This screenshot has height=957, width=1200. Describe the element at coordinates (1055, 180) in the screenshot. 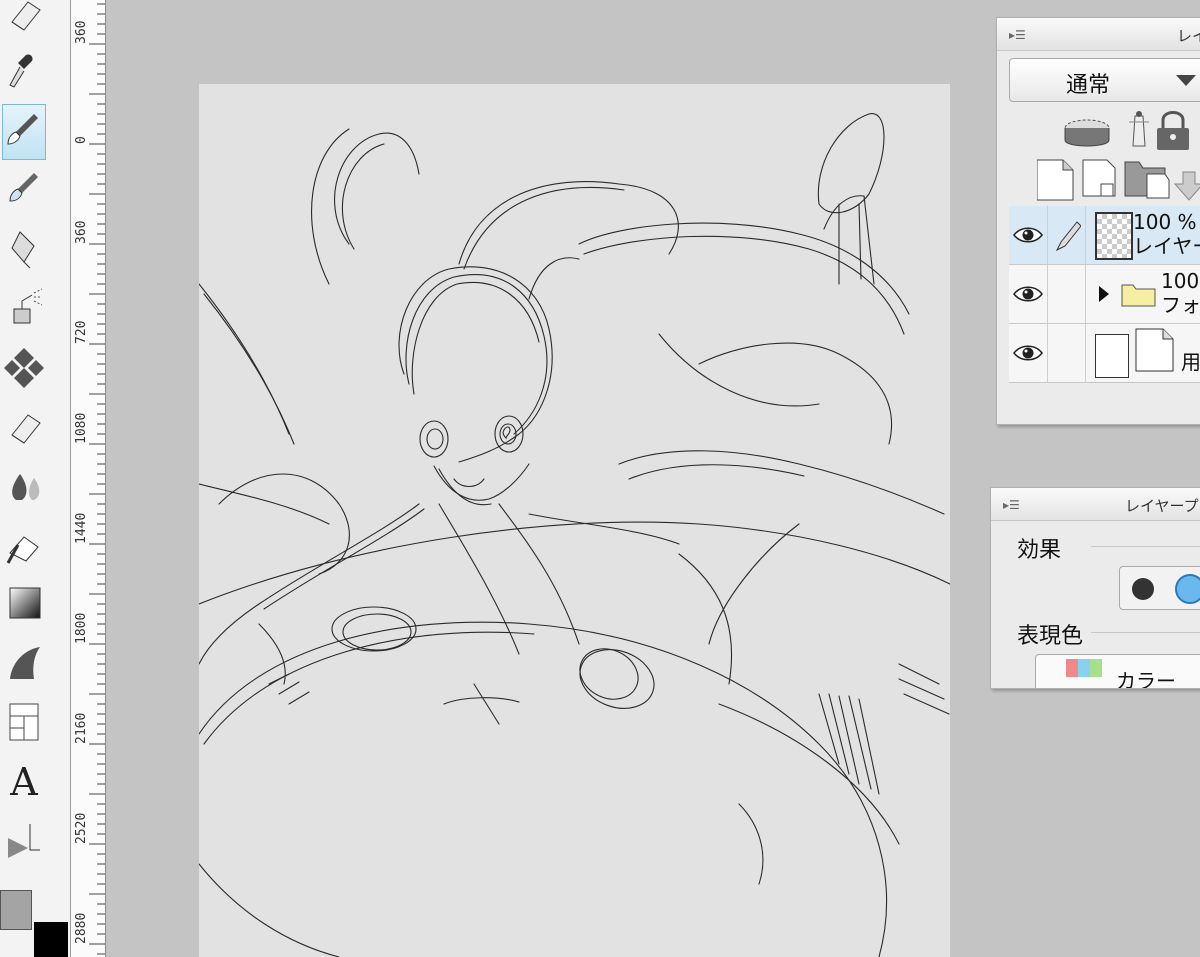

I see `new-raster-layer-icon` at that location.